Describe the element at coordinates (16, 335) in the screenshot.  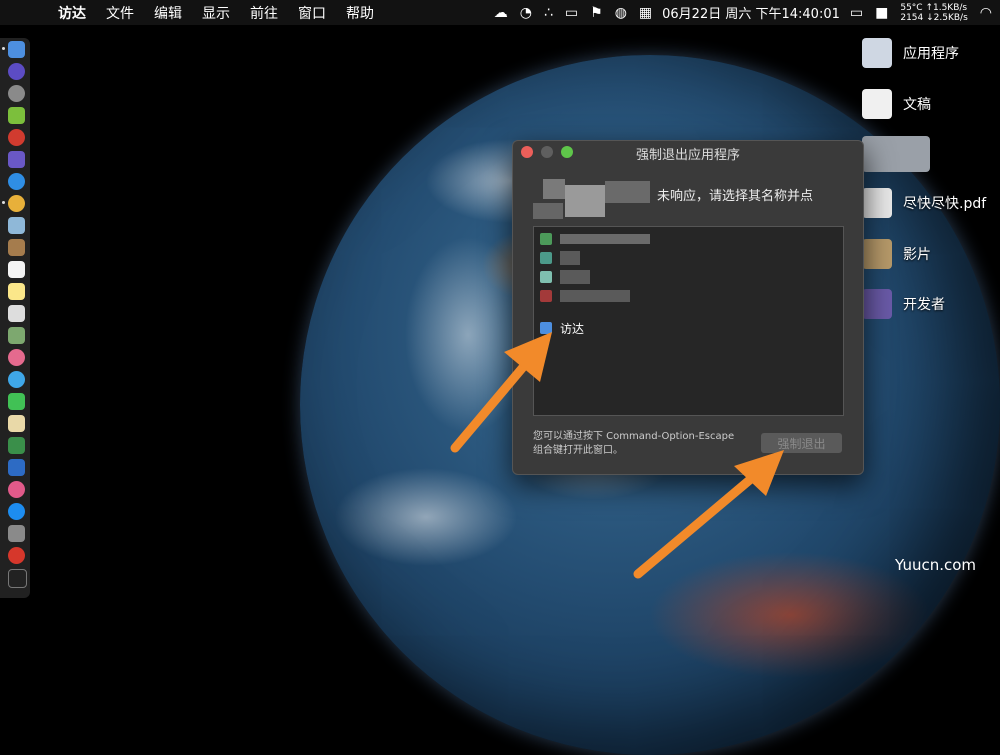
I see `maps-icon` at that location.